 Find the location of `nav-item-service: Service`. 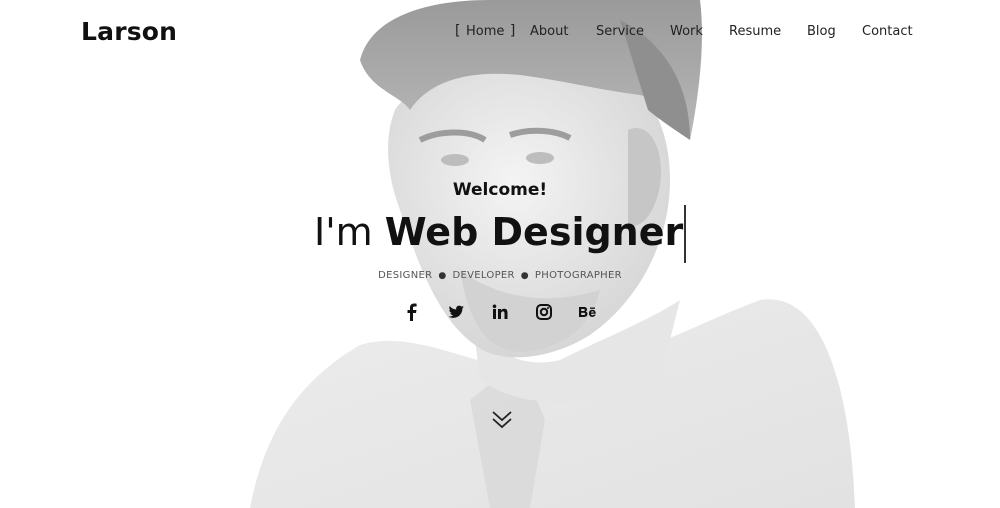

nav-item-service: Service is located at coordinates (620, 31).